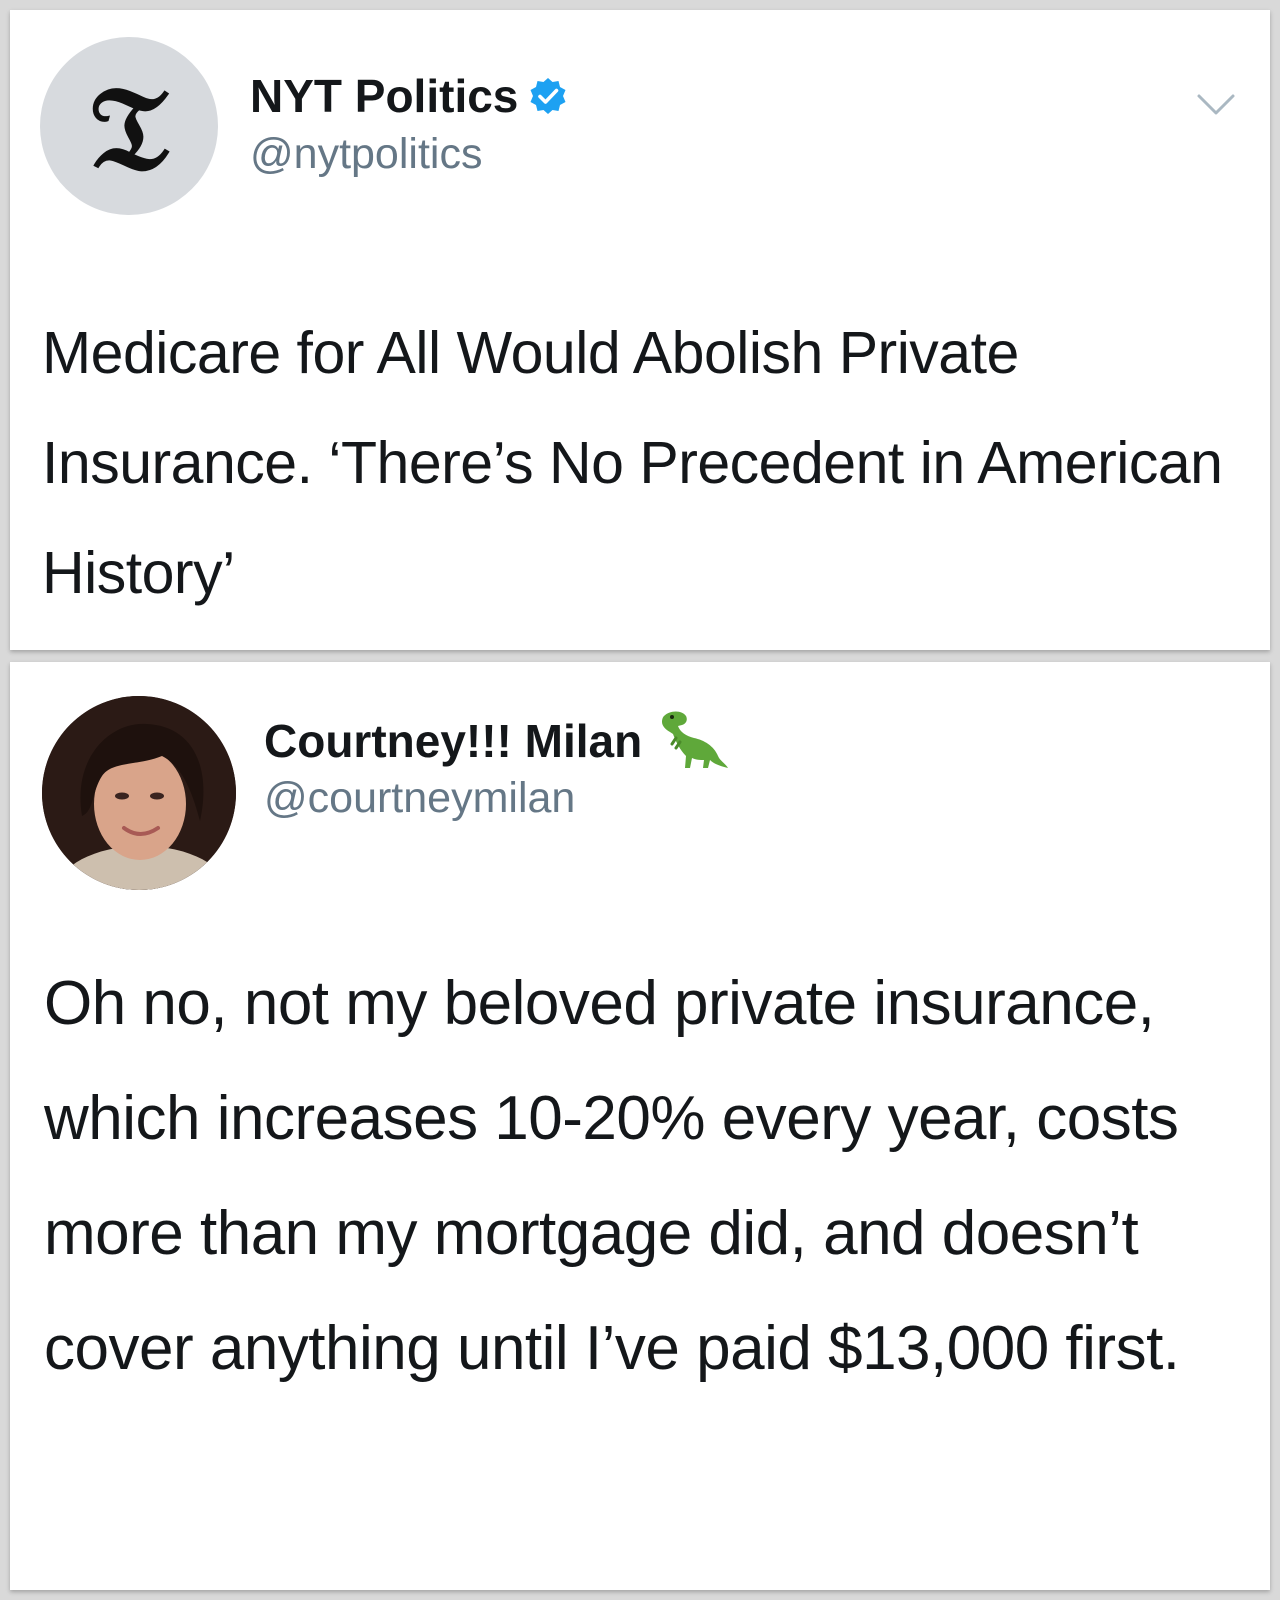  What do you see at coordinates (453, 741) in the screenshot?
I see `author-name-text: Courtney!!! Milan` at bounding box center [453, 741].